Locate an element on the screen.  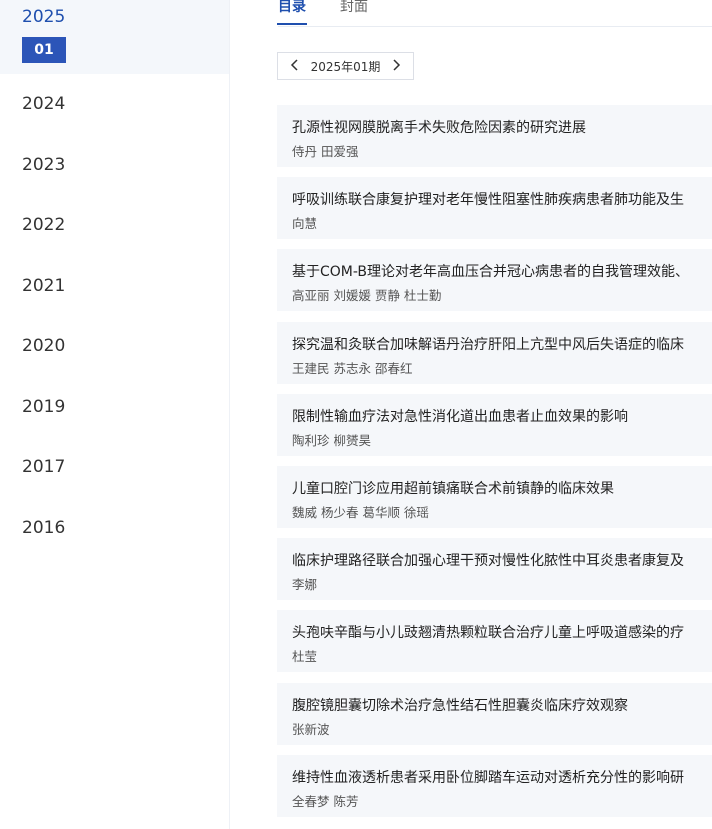
article-title: 头孢呋辛酯与小儿豉翘清热颗粒联合治疗儿童上呼吸道感染的疗 is located at coordinates (502, 633).